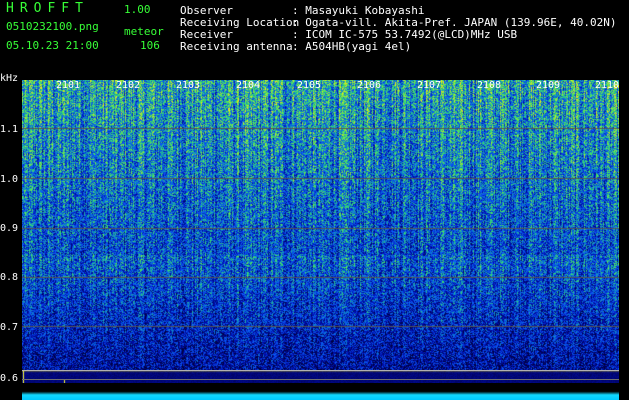 This screenshot has width=629, height=400. I want to click on antenna-value: : A504HB(yagi 4el), so click(352, 46).